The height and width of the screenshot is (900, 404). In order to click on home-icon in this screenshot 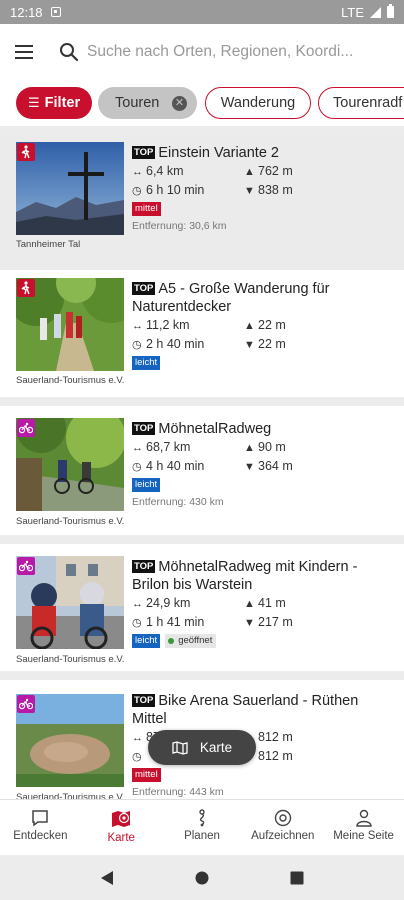, I will do `click(202, 878)`.